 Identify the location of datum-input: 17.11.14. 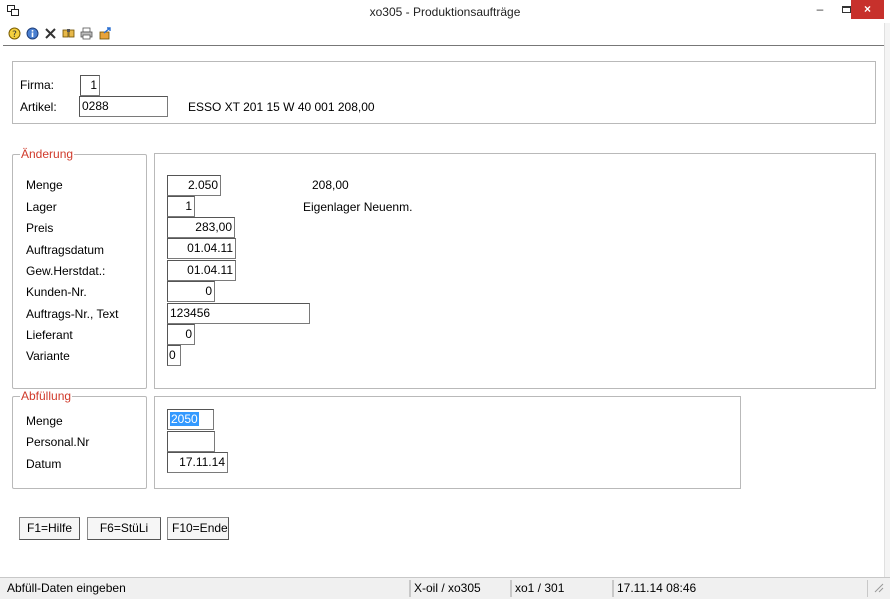
(197, 462).